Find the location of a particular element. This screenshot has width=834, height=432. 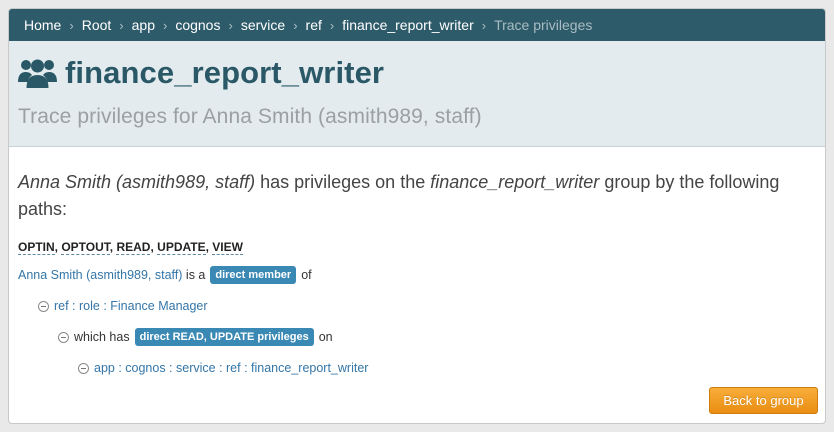

privilege-list: OPTIN, OPTOUT, READ, UPDATE, VIEW is located at coordinates (130, 247).